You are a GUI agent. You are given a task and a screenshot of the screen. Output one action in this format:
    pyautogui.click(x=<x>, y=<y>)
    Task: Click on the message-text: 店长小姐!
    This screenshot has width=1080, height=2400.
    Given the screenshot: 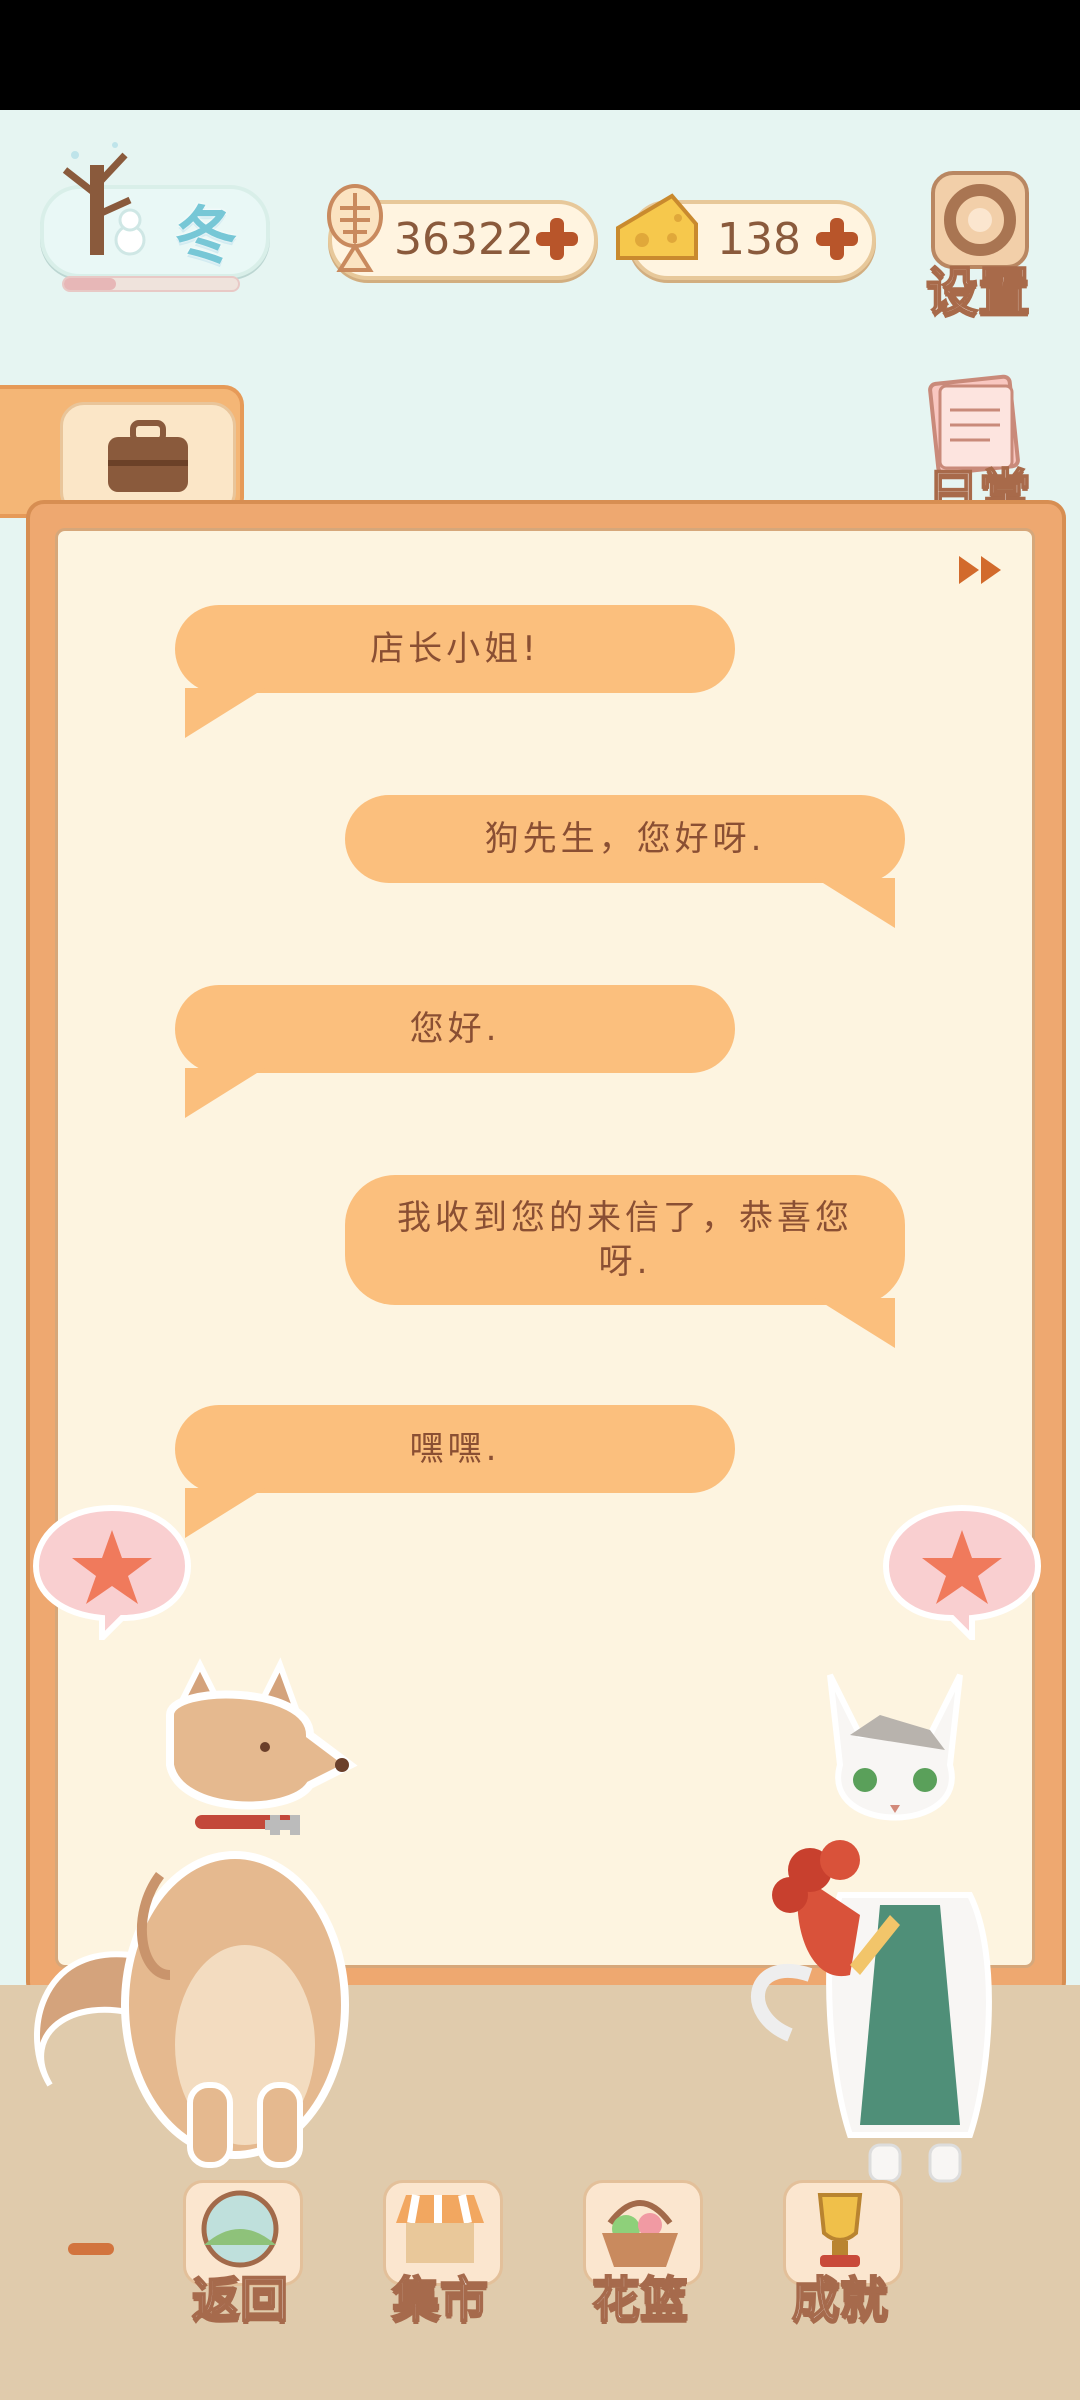 What is the action you would take?
    pyautogui.click(x=455, y=649)
    